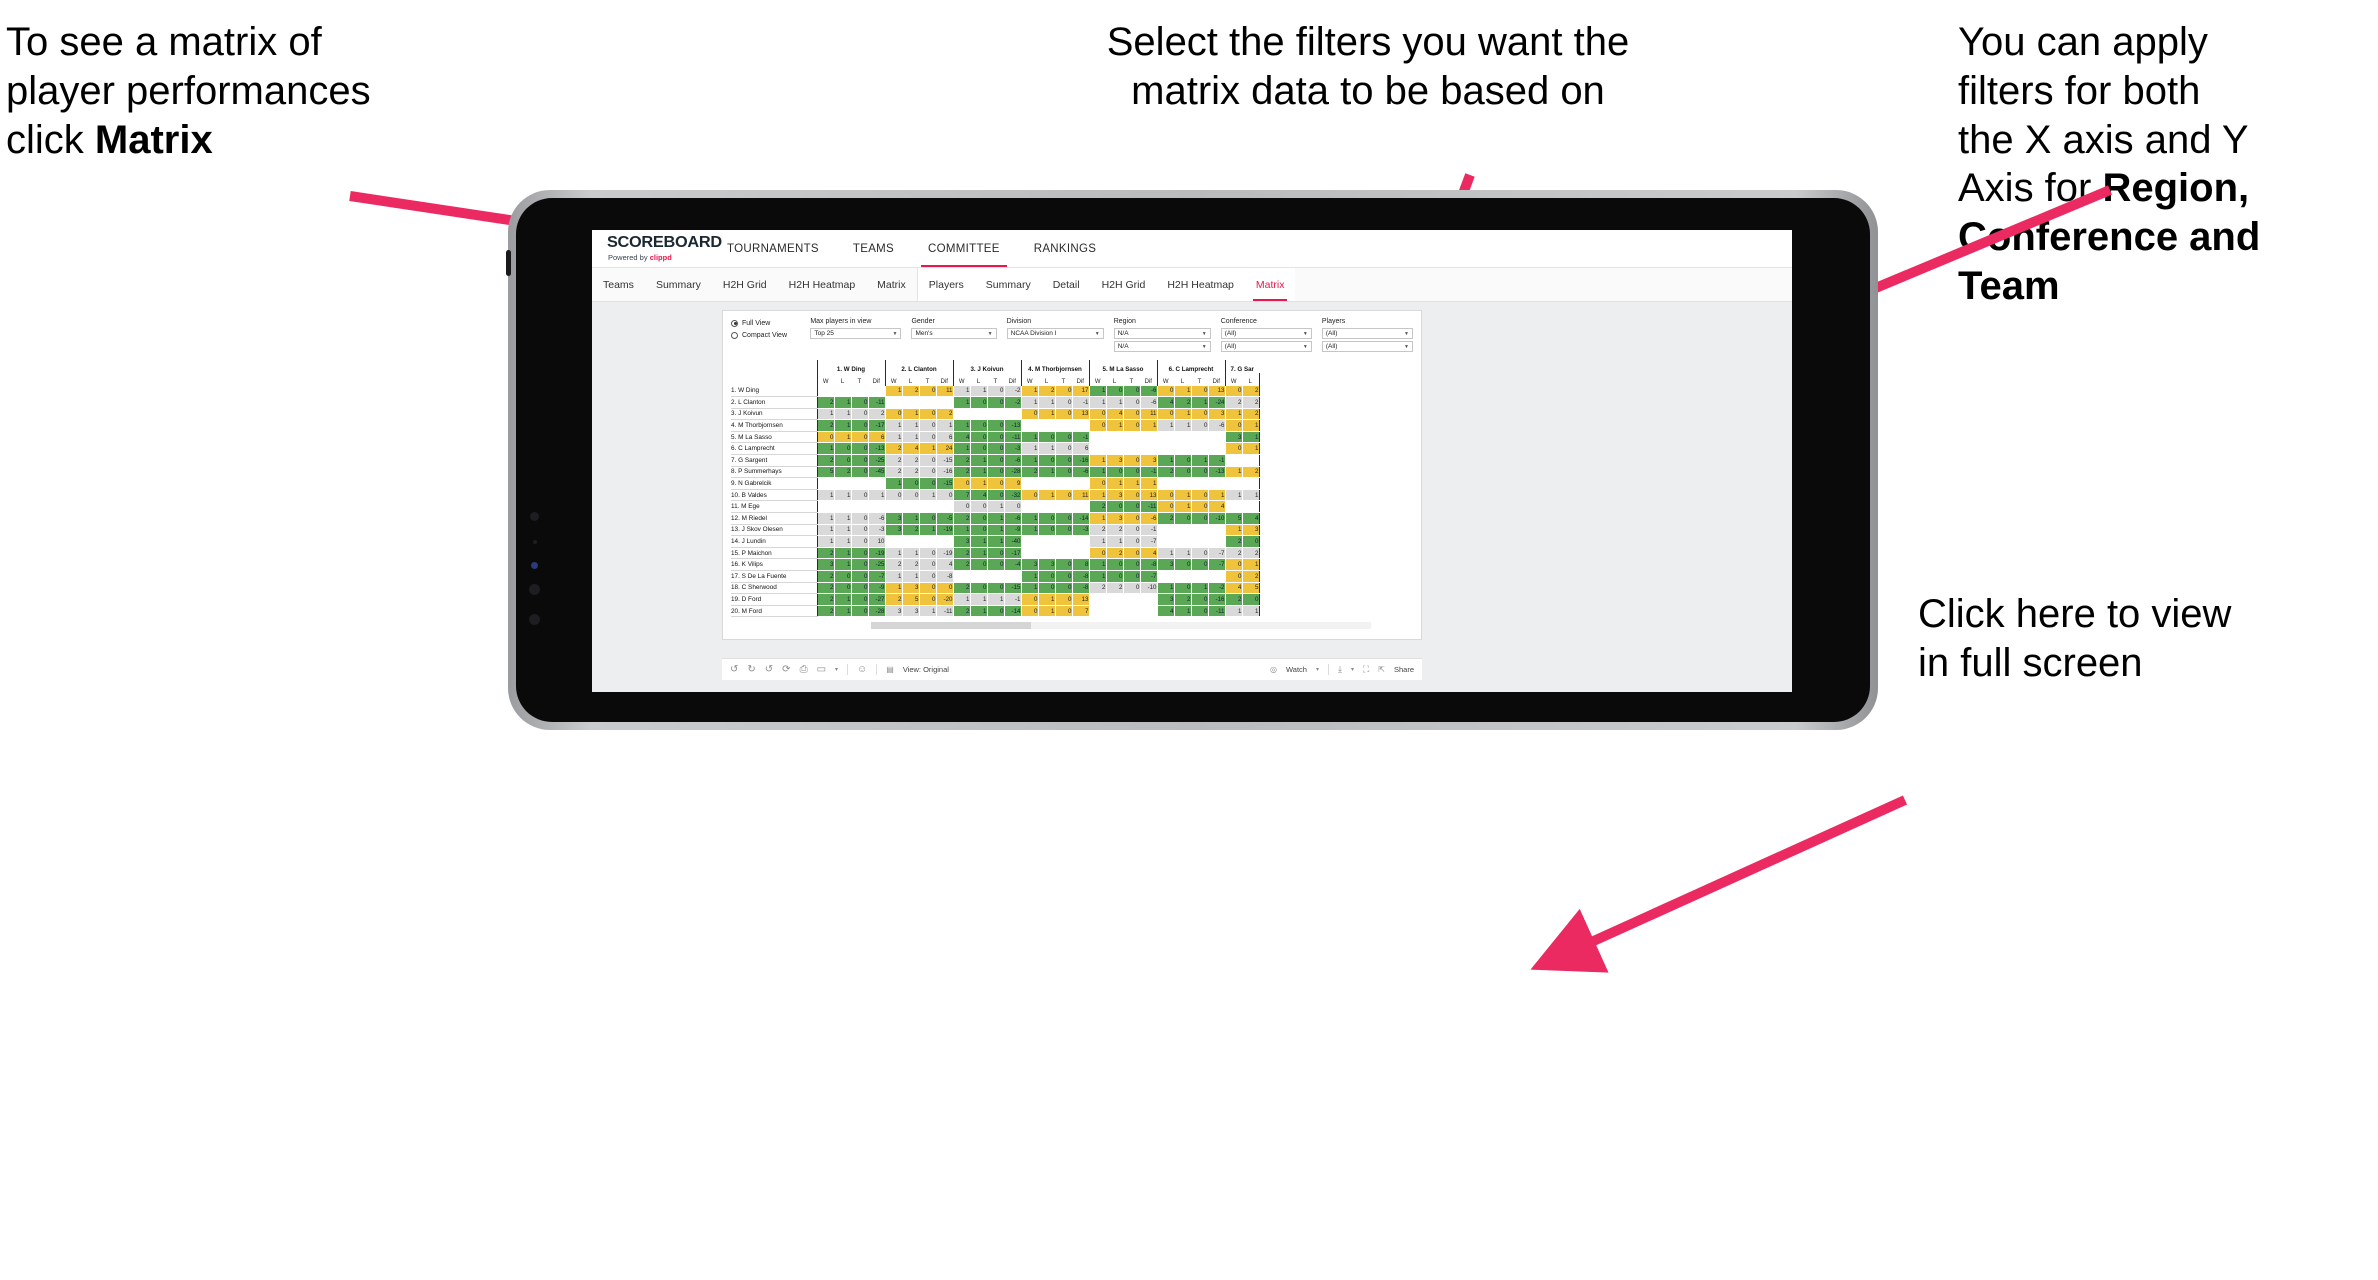 The height and width of the screenshot is (1280, 2378). What do you see at coordinates (1080, 530) in the screenshot?
I see `matrix-cell-dif: -3` at bounding box center [1080, 530].